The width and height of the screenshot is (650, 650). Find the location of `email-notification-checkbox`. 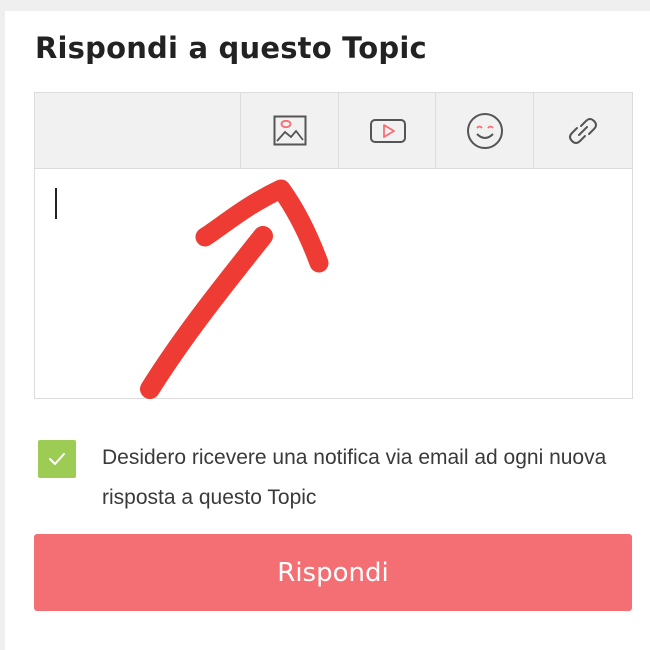

email-notification-checkbox is located at coordinates (57, 459).